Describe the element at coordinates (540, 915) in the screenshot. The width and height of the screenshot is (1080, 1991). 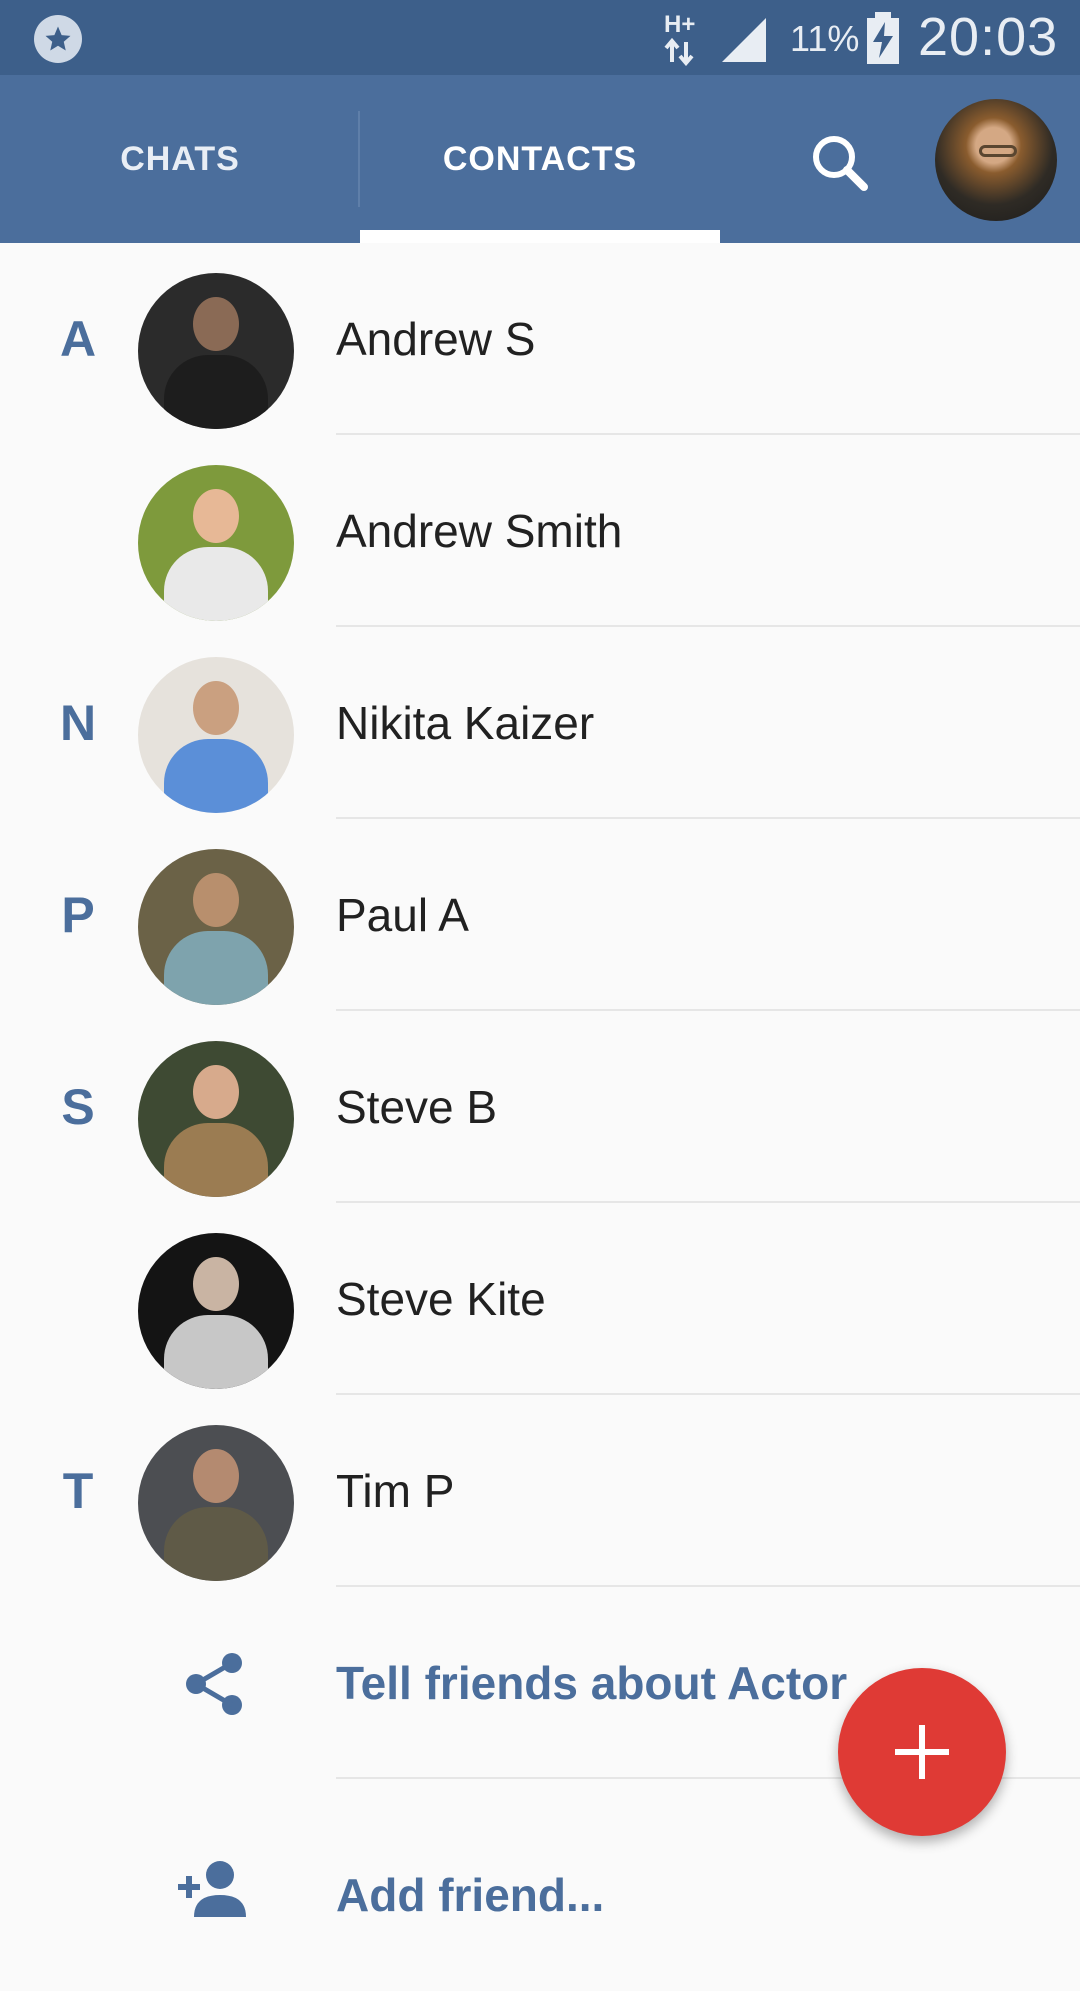
I see `contact-row: P Paul A` at that location.